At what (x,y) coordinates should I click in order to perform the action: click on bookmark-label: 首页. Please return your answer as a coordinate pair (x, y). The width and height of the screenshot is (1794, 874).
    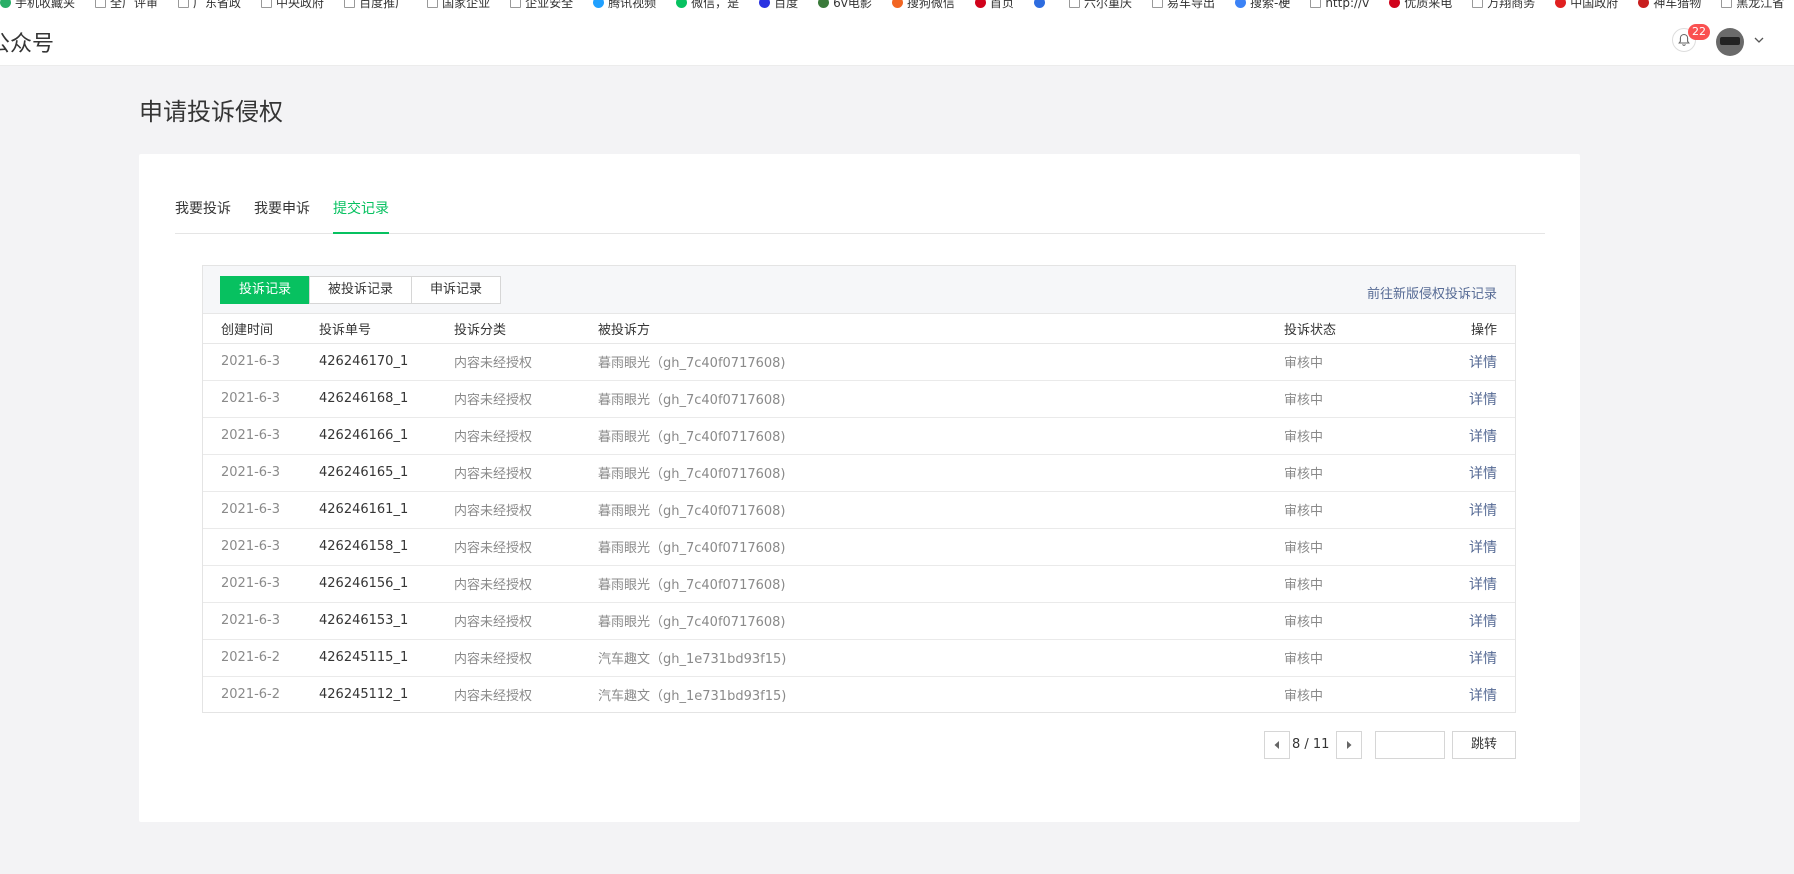
    Looking at the image, I should click on (1001, 5).